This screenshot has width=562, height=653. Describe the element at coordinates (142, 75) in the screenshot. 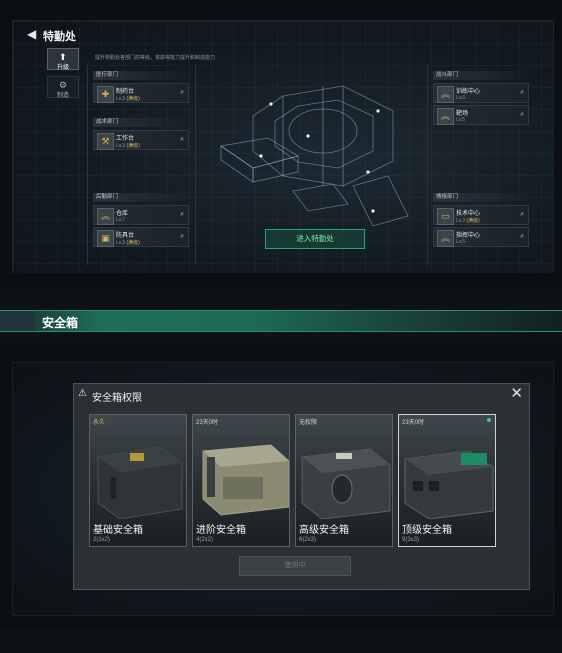

I see `dept-label-medical: 医疗部门` at that location.